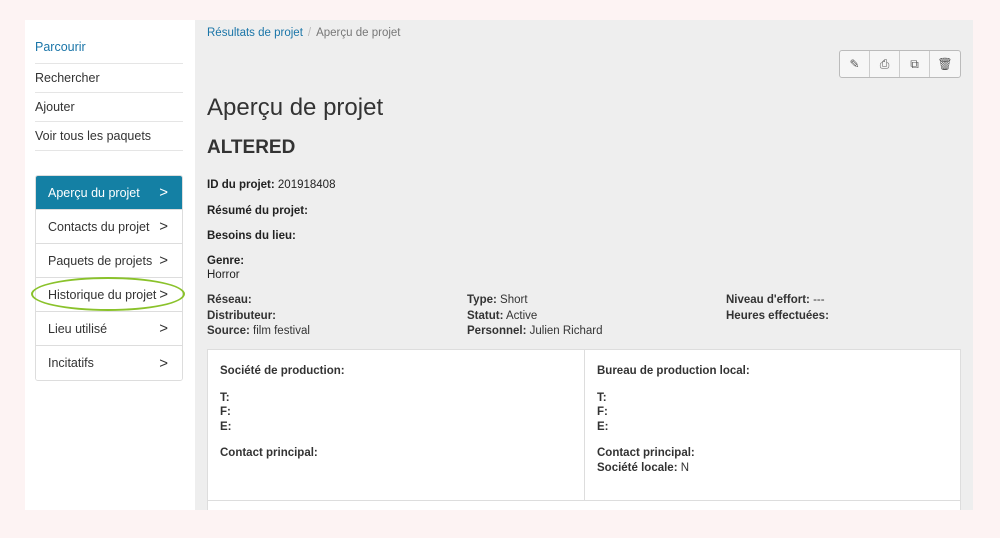  I want to click on nav-browse-link: Parcourir, so click(109, 42).